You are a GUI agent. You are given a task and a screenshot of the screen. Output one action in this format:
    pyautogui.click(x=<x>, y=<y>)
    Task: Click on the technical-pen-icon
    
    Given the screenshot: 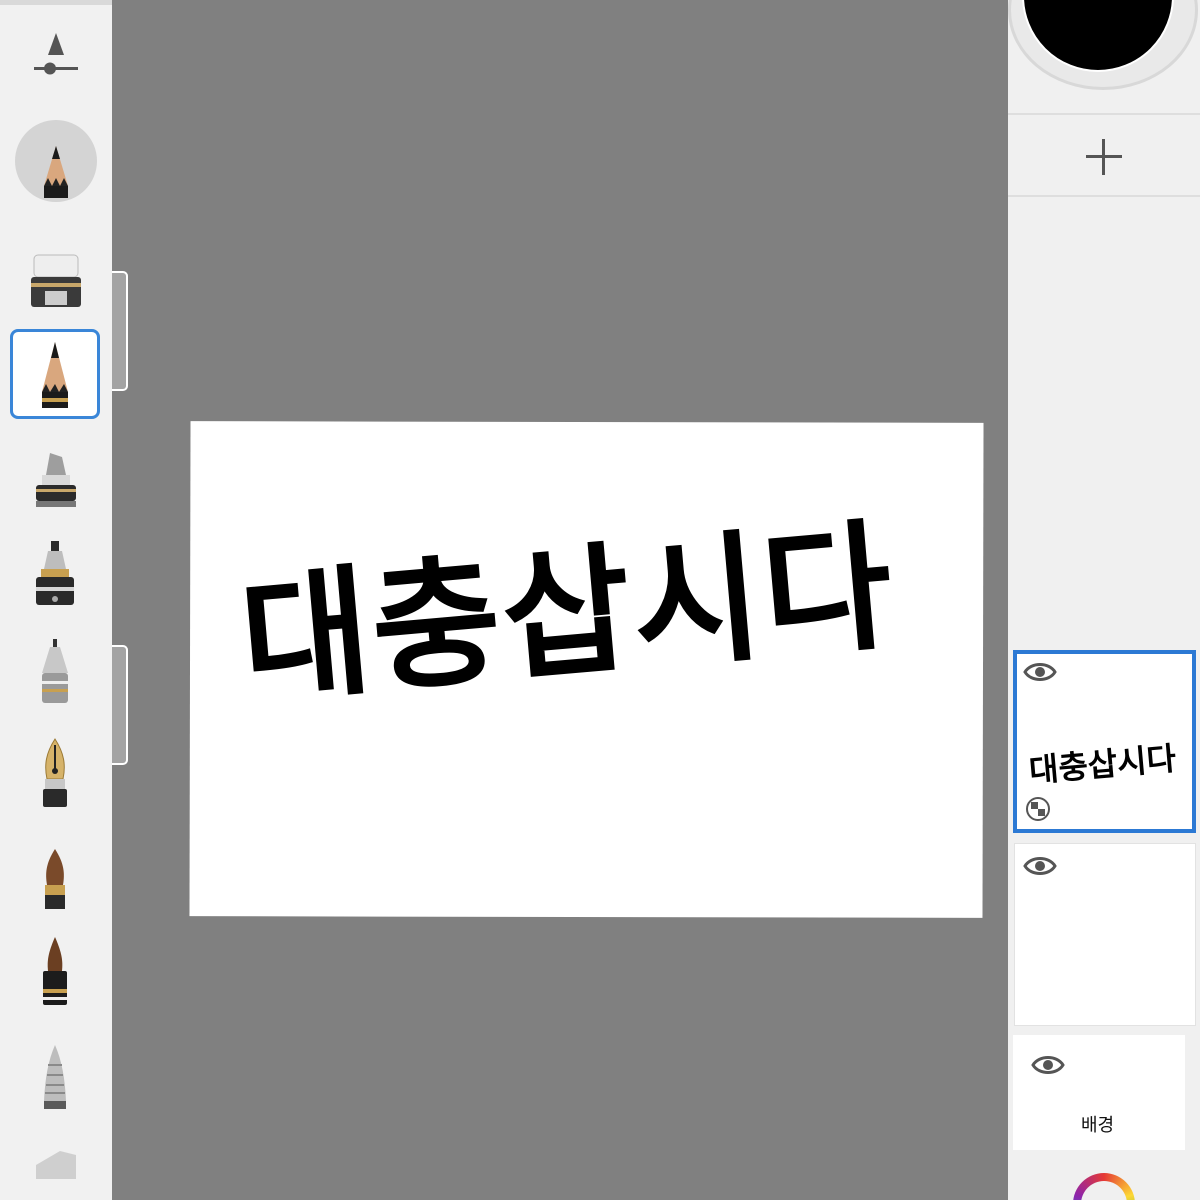 What is the action you would take?
    pyautogui.click(x=55, y=671)
    